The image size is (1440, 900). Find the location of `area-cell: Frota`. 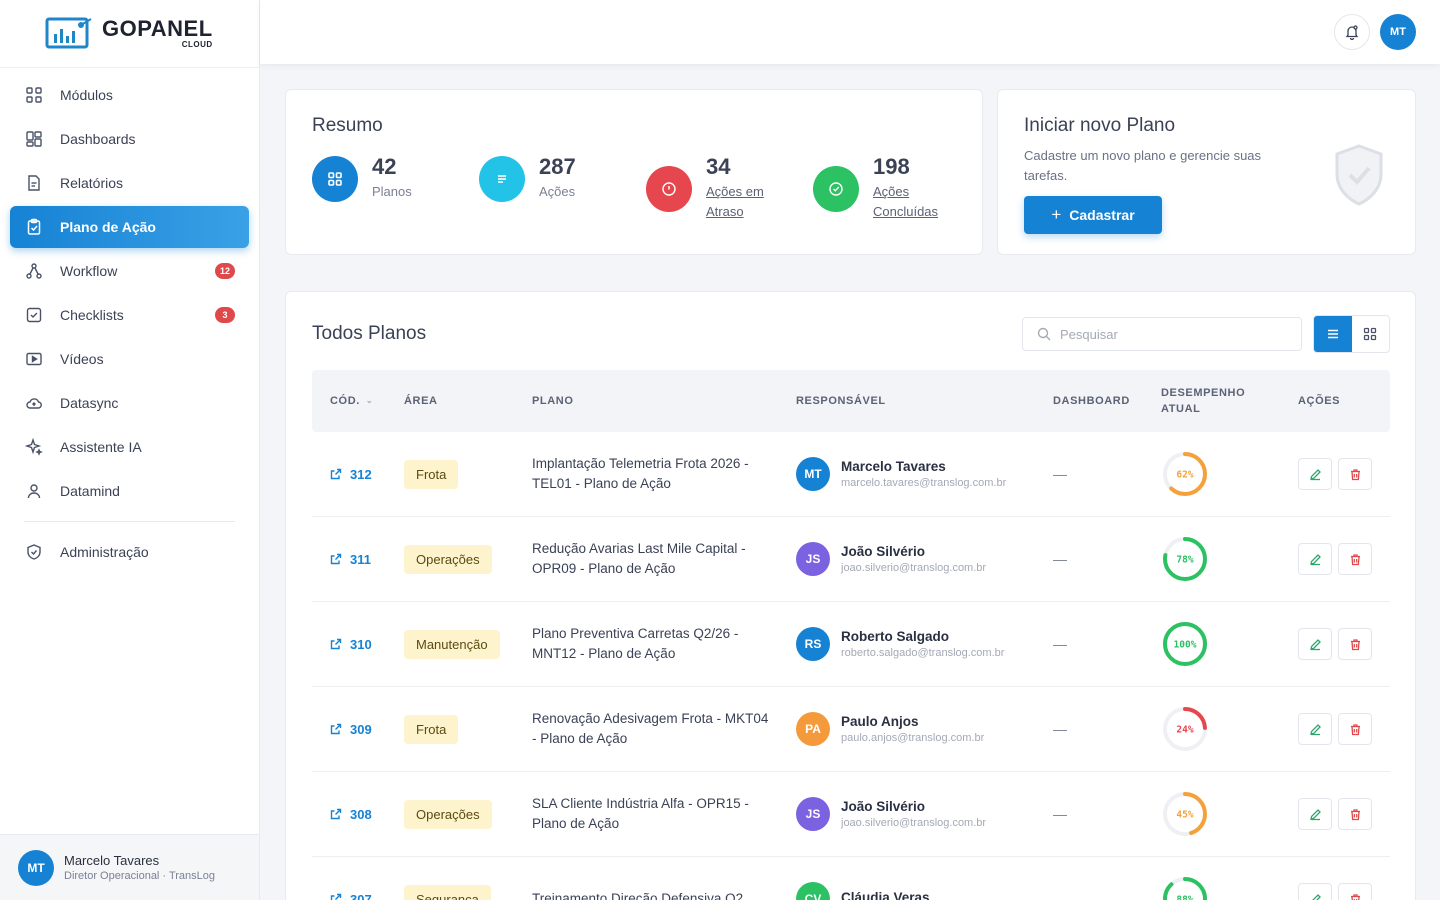

area-cell: Frota is located at coordinates (431, 729).